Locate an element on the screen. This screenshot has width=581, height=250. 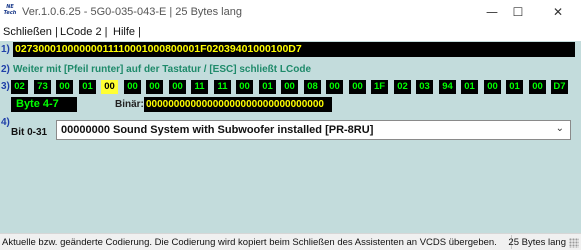
row-number-4: 4) is located at coordinates (5, 122).